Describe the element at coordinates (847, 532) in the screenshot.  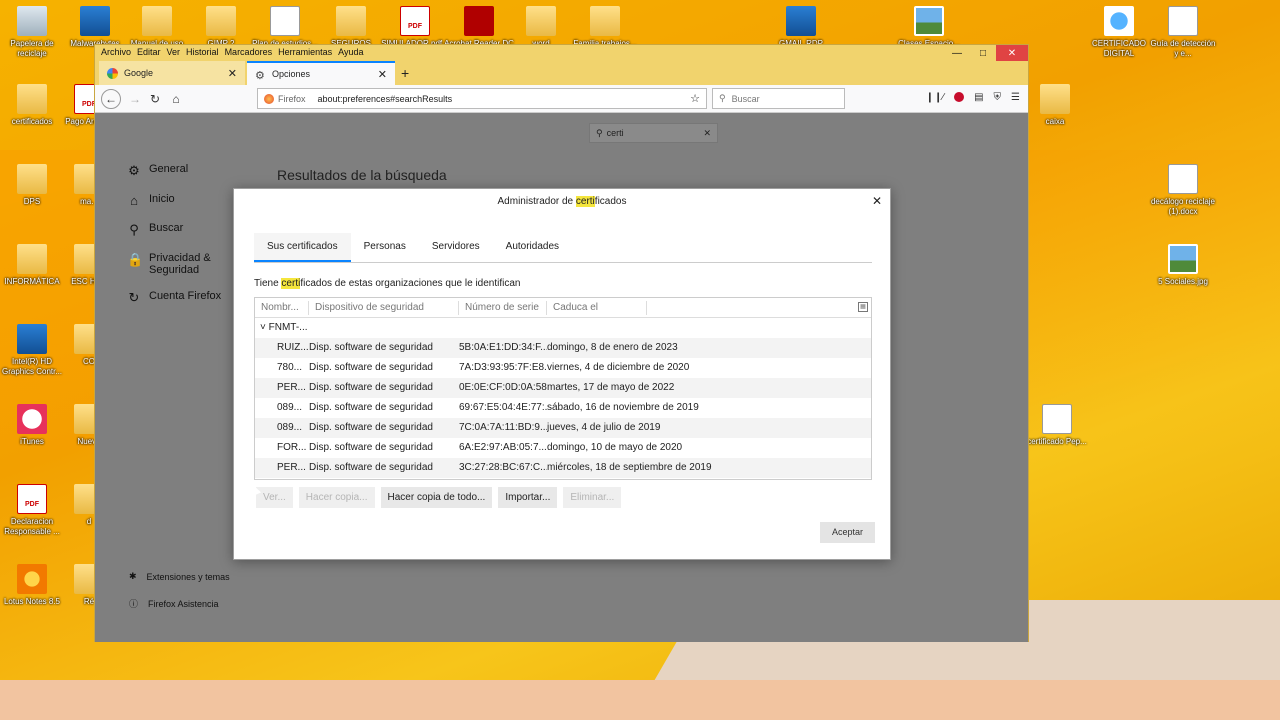
I see `accept-button: Aceptar` at that location.